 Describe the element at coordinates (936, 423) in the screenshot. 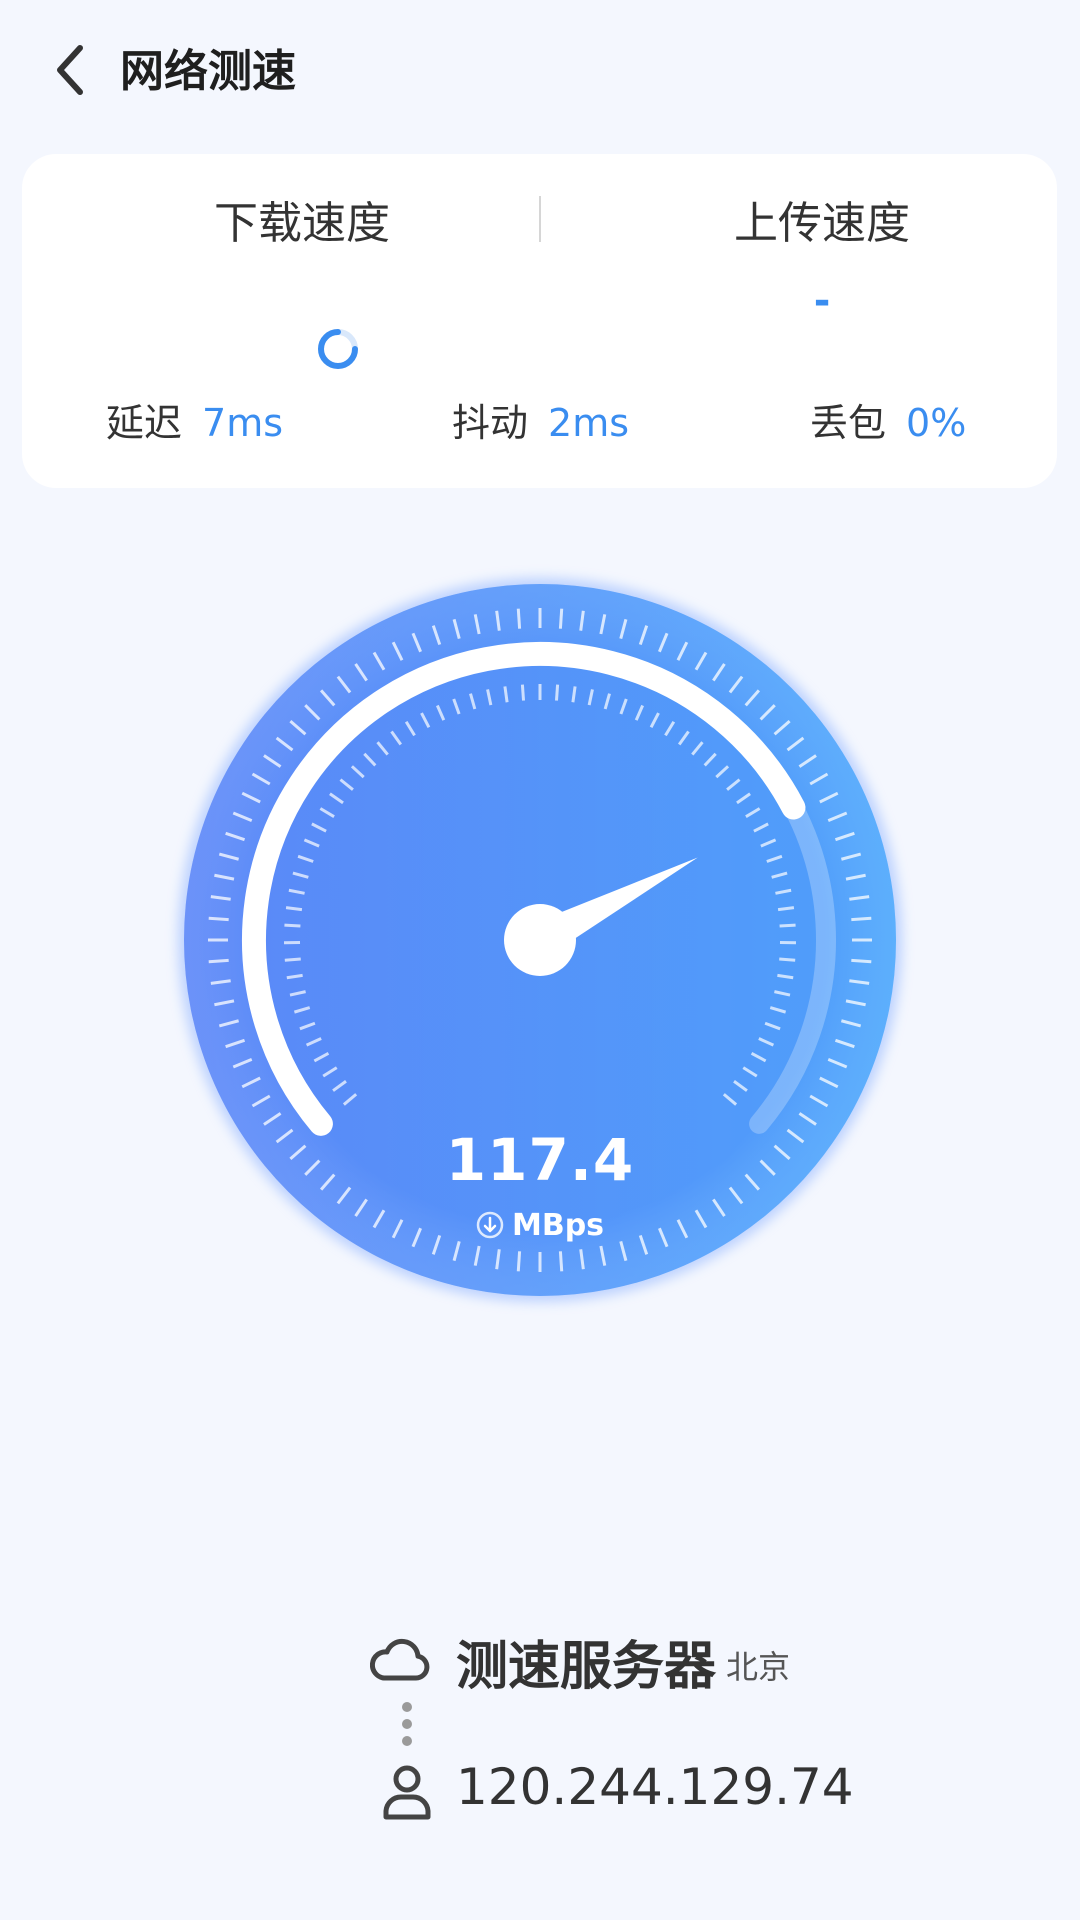

I see `packet-loss-value: 0%` at that location.